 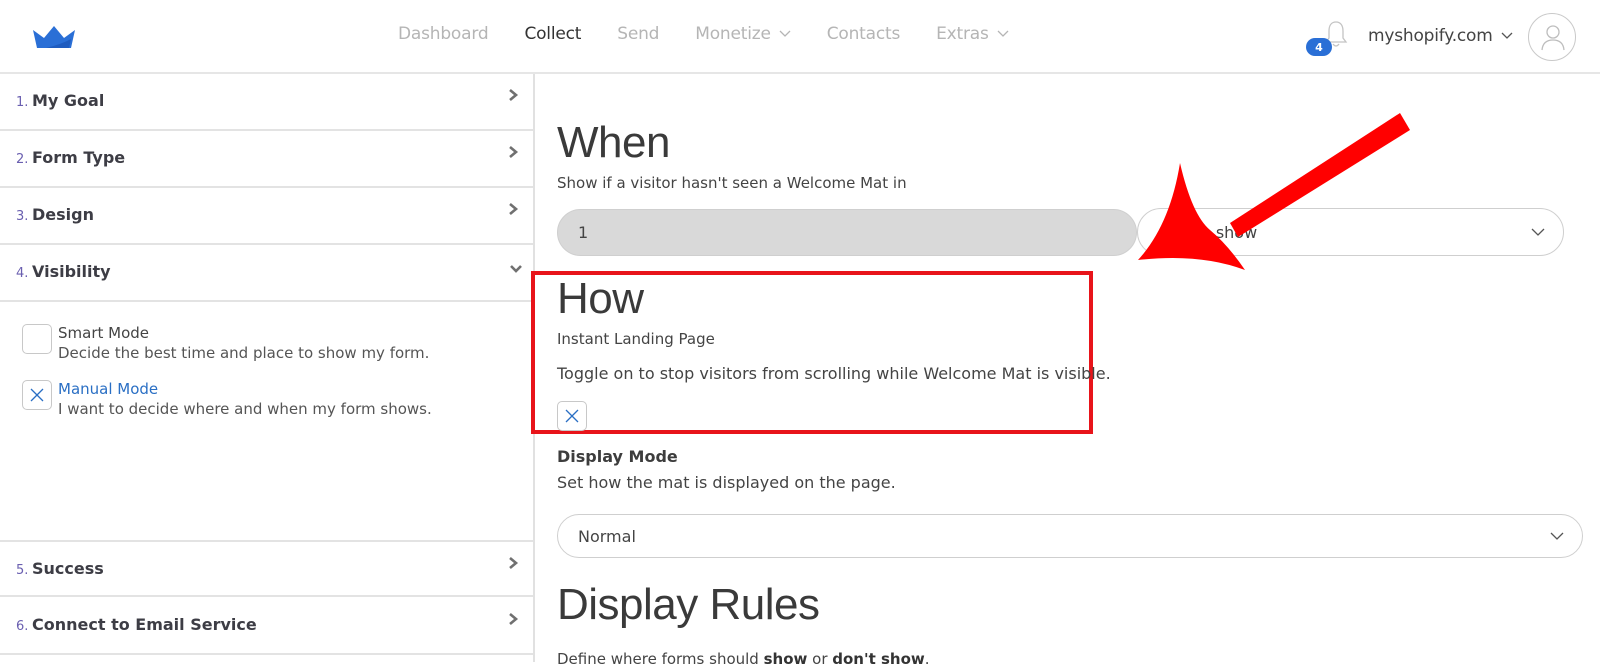 What do you see at coordinates (820, 659) in the screenshot?
I see `rules-text-or: or` at bounding box center [820, 659].